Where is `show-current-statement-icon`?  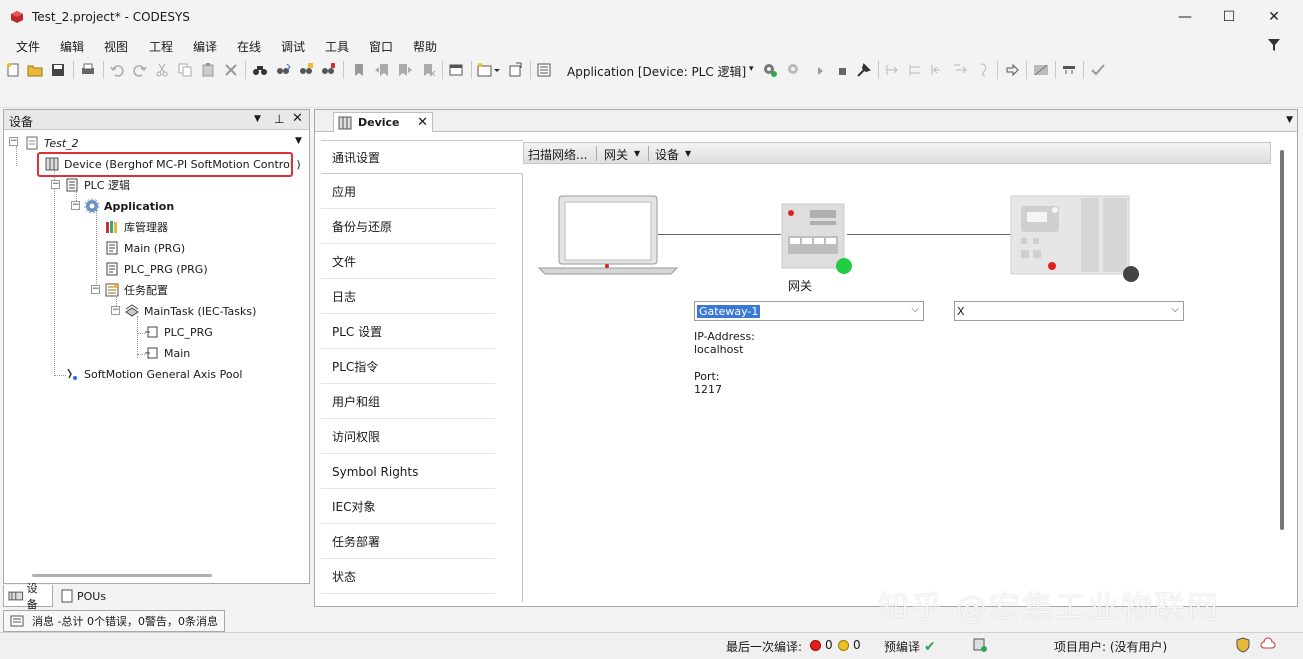 show-current-statement-icon is located at coordinates (1012, 70).